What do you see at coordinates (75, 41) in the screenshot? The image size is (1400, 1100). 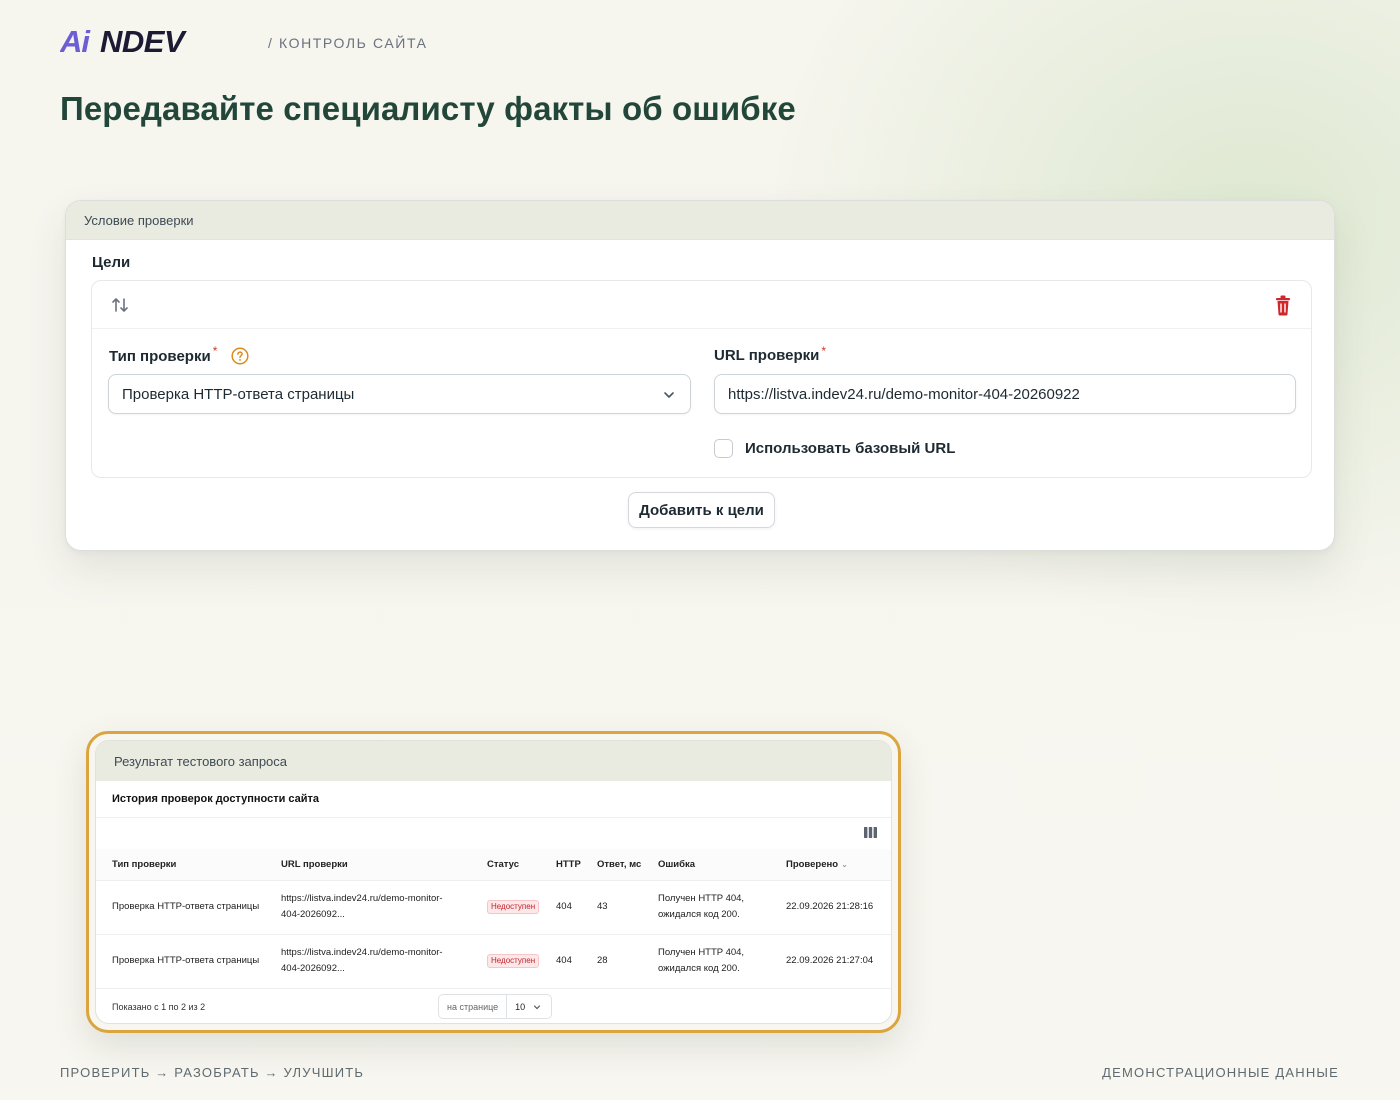 I see `svg-text: Ai` at bounding box center [75, 41].